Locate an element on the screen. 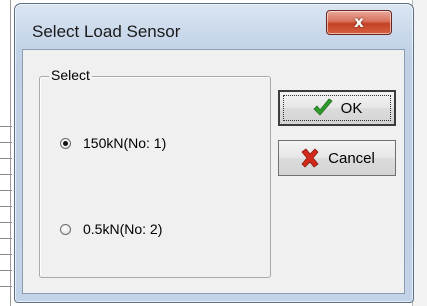  ok-button-label: OK is located at coordinates (351, 108).